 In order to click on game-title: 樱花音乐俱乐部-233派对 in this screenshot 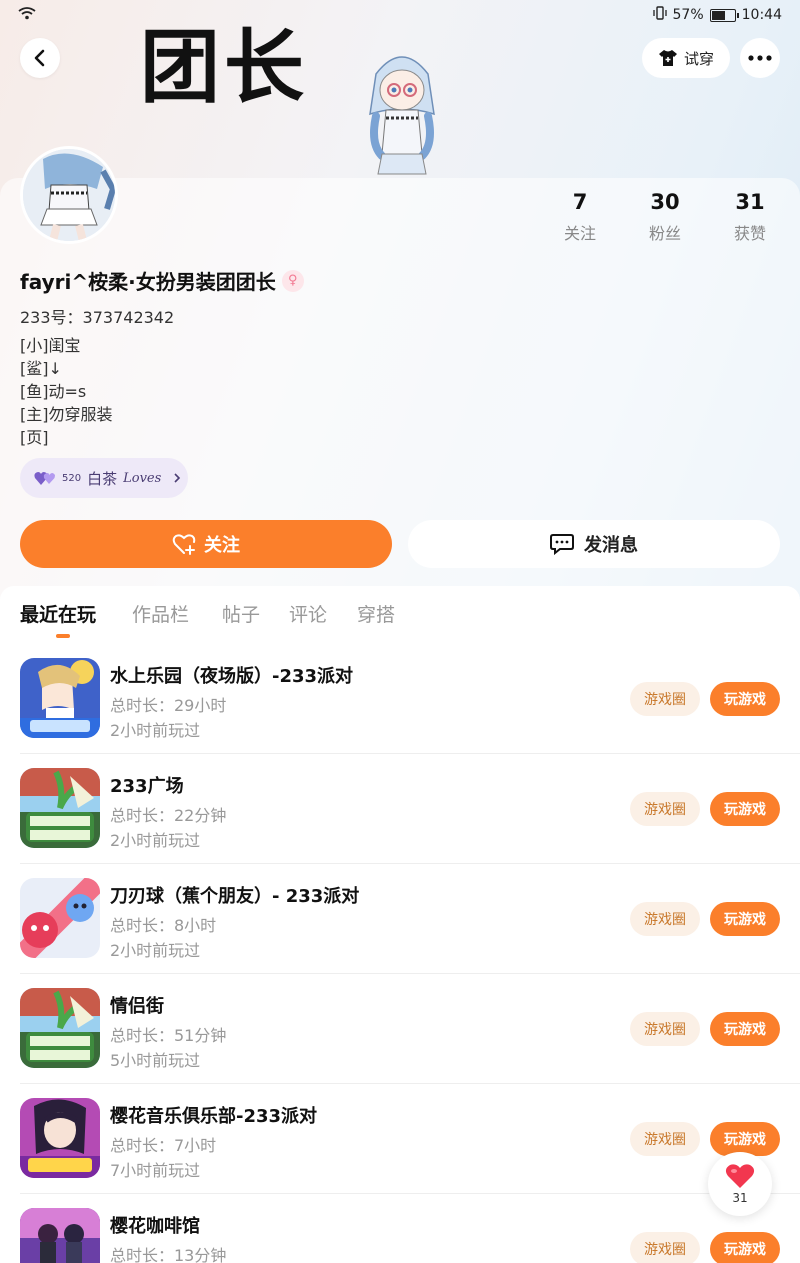, I will do `click(214, 1116)`.